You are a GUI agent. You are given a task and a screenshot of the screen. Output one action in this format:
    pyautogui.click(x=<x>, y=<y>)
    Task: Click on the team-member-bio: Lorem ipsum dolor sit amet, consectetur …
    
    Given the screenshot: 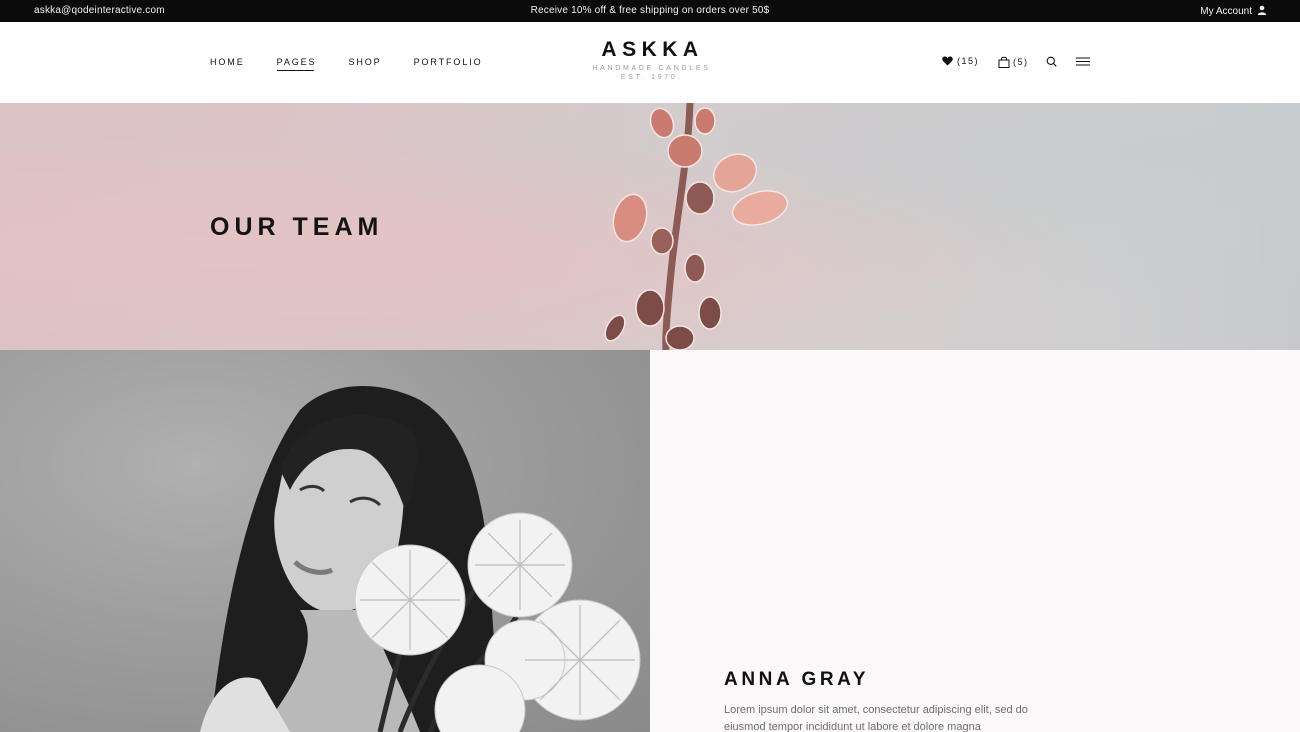 What is the action you would take?
    pyautogui.click(x=876, y=718)
    